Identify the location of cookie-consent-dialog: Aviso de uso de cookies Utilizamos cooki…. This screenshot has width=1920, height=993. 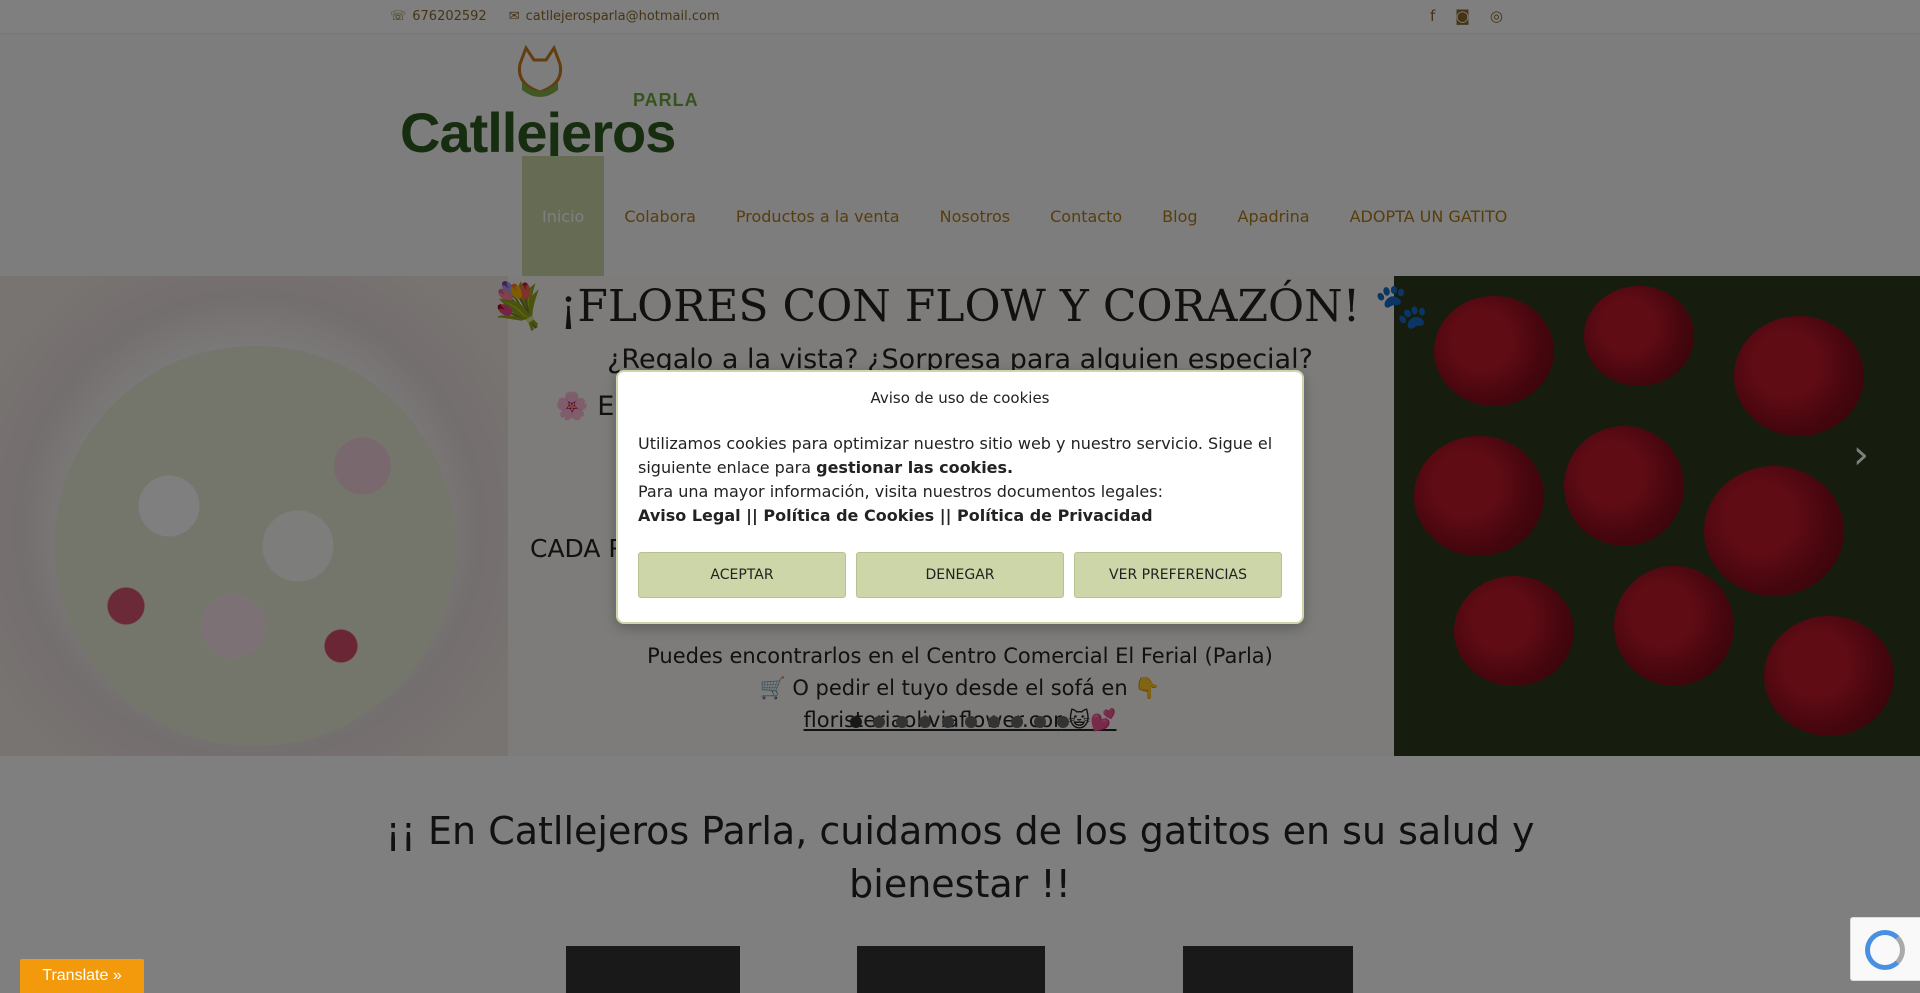
(960, 497).